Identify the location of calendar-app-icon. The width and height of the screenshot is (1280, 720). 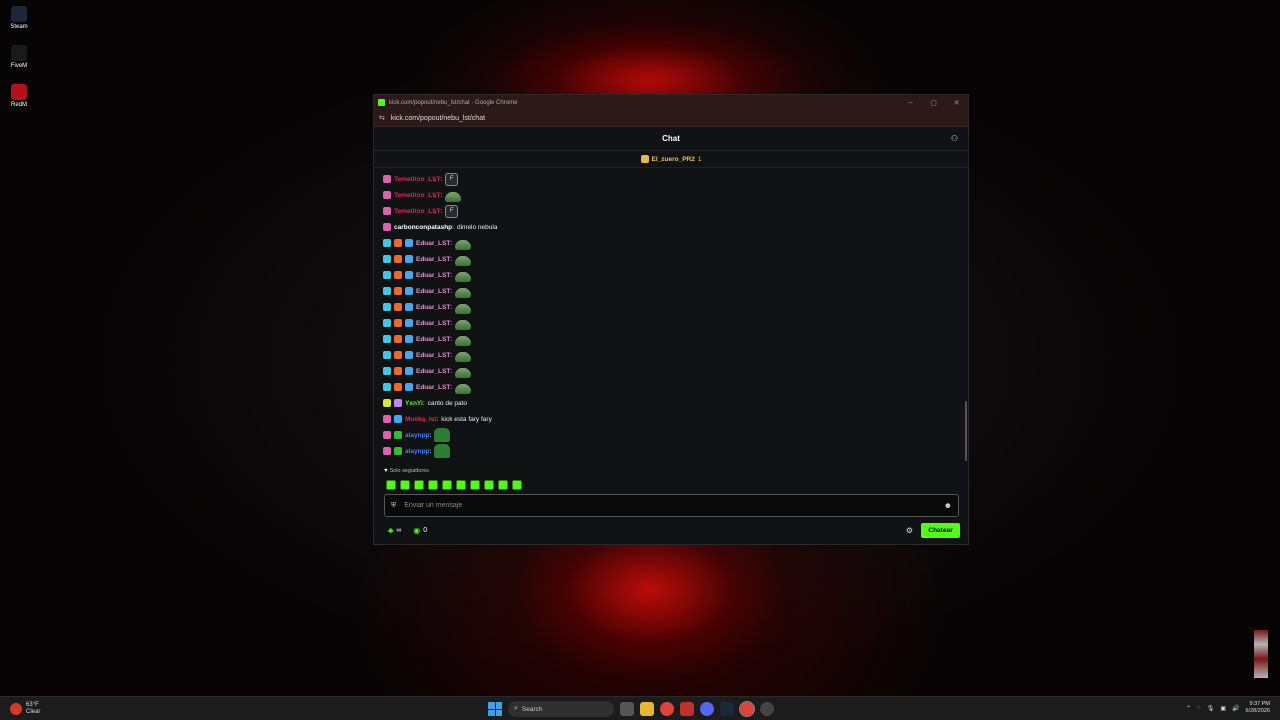
(687, 709).